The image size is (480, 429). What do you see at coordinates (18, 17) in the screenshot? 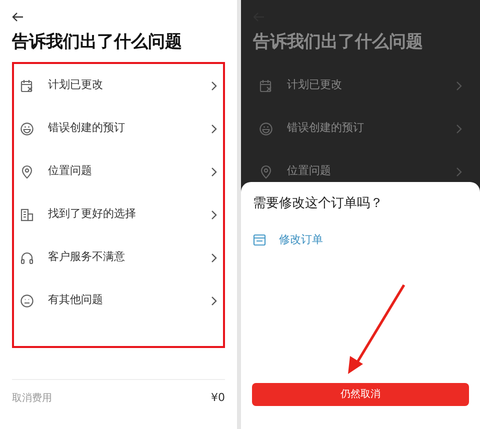
I see `back-arrow-icon` at bounding box center [18, 17].